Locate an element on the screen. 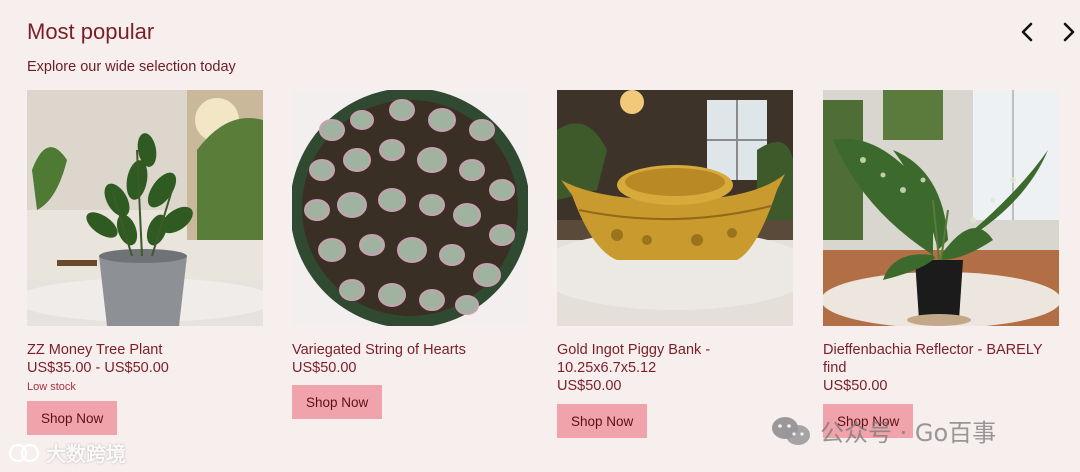 The height and width of the screenshot is (472, 1080). wechat-icon is located at coordinates (791, 431).